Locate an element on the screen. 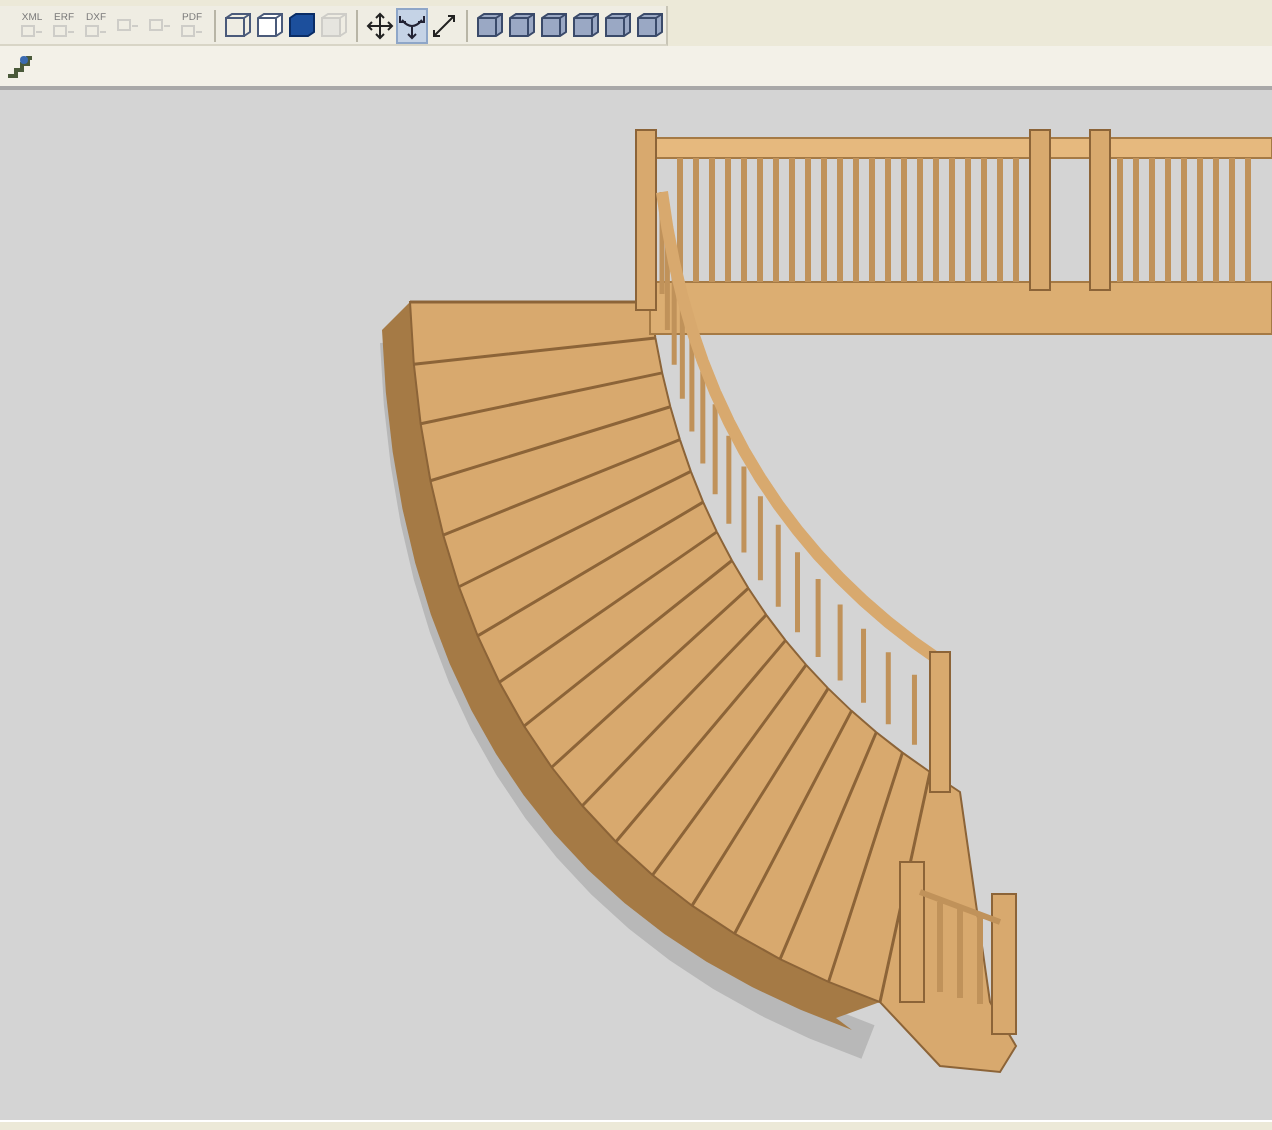  rotate-icon is located at coordinates (412, 25).